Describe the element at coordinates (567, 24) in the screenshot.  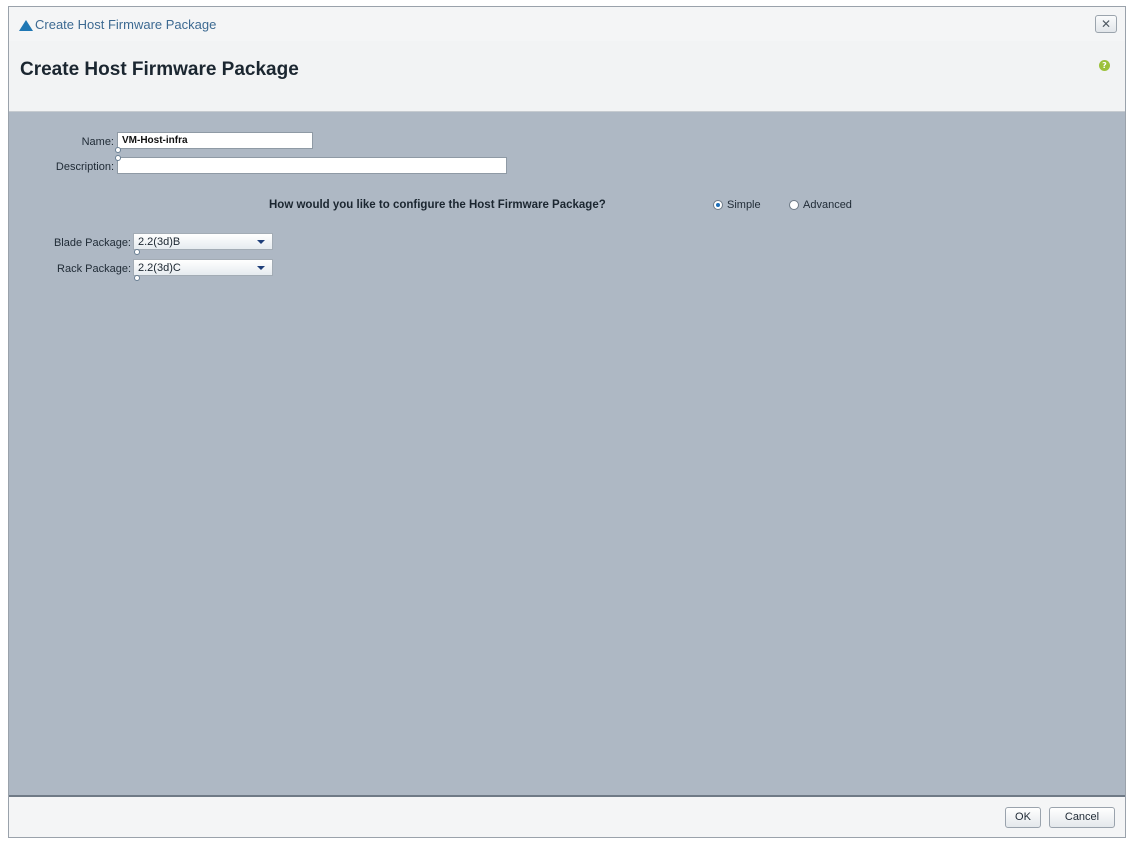
I see `title-bar: Create Host Firmware Package ✕` at that location.